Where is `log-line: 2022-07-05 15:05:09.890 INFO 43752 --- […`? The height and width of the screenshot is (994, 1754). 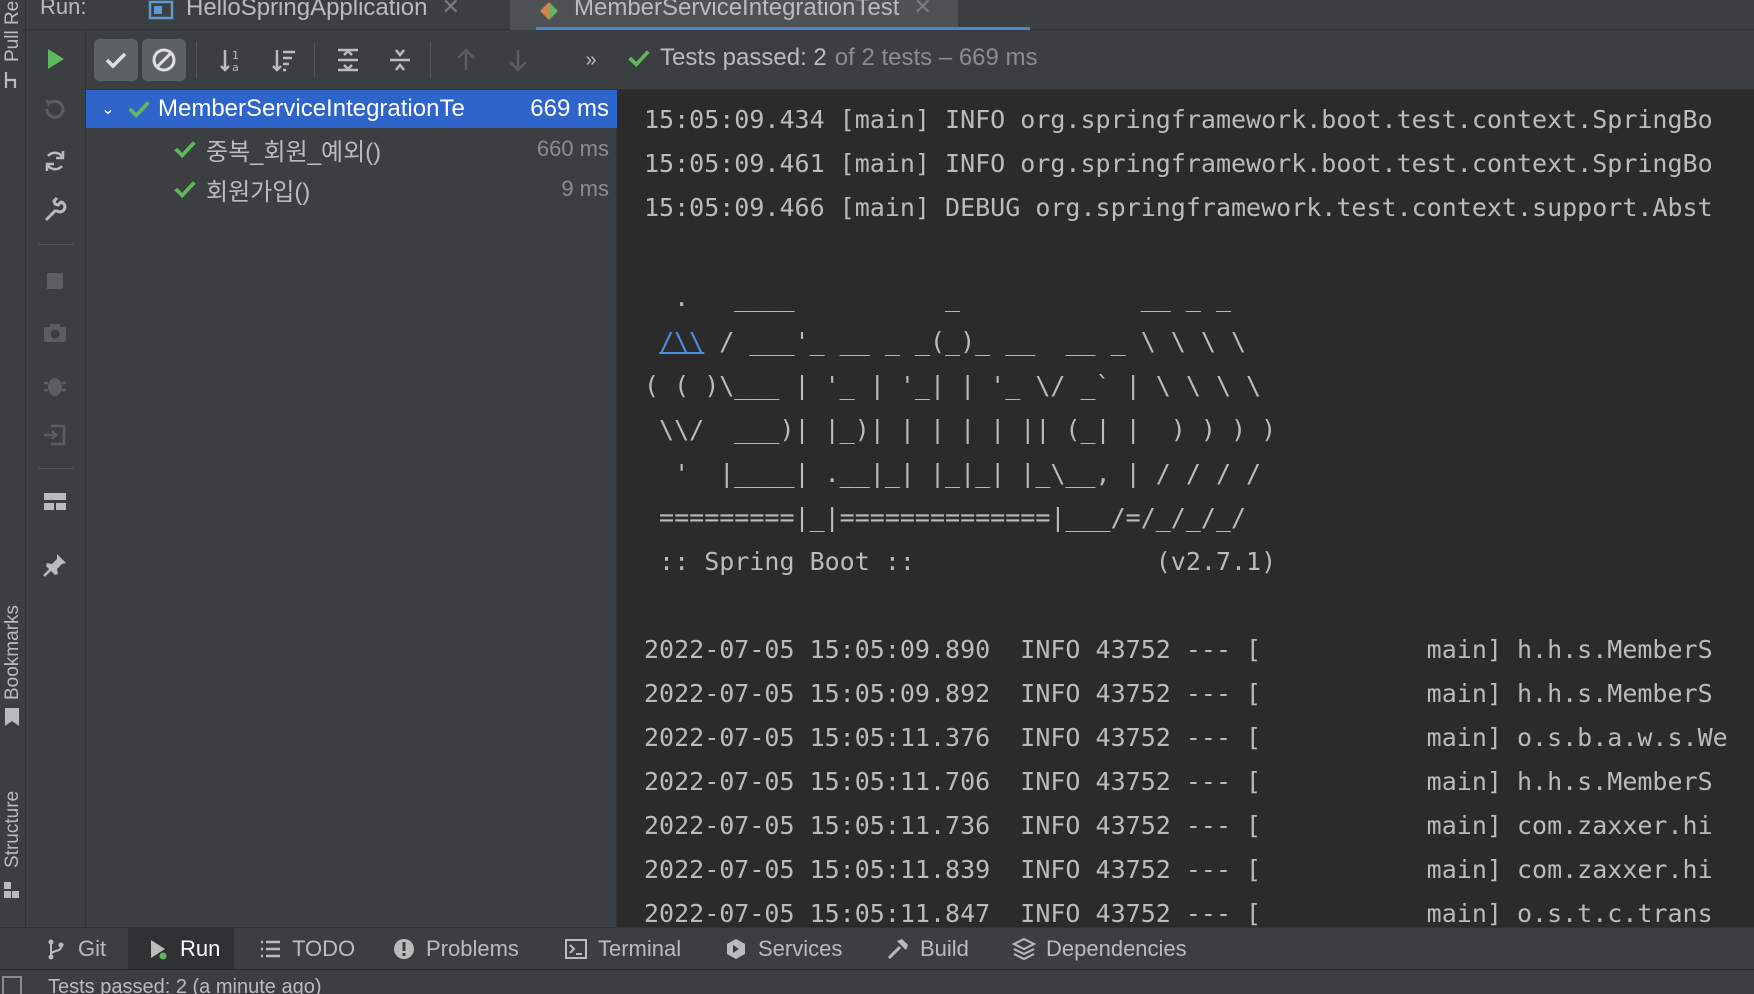
log-line: 2022-07-05 15:05:09.890 INFO 43752 --- [… is located at coordinates (1178, 649).